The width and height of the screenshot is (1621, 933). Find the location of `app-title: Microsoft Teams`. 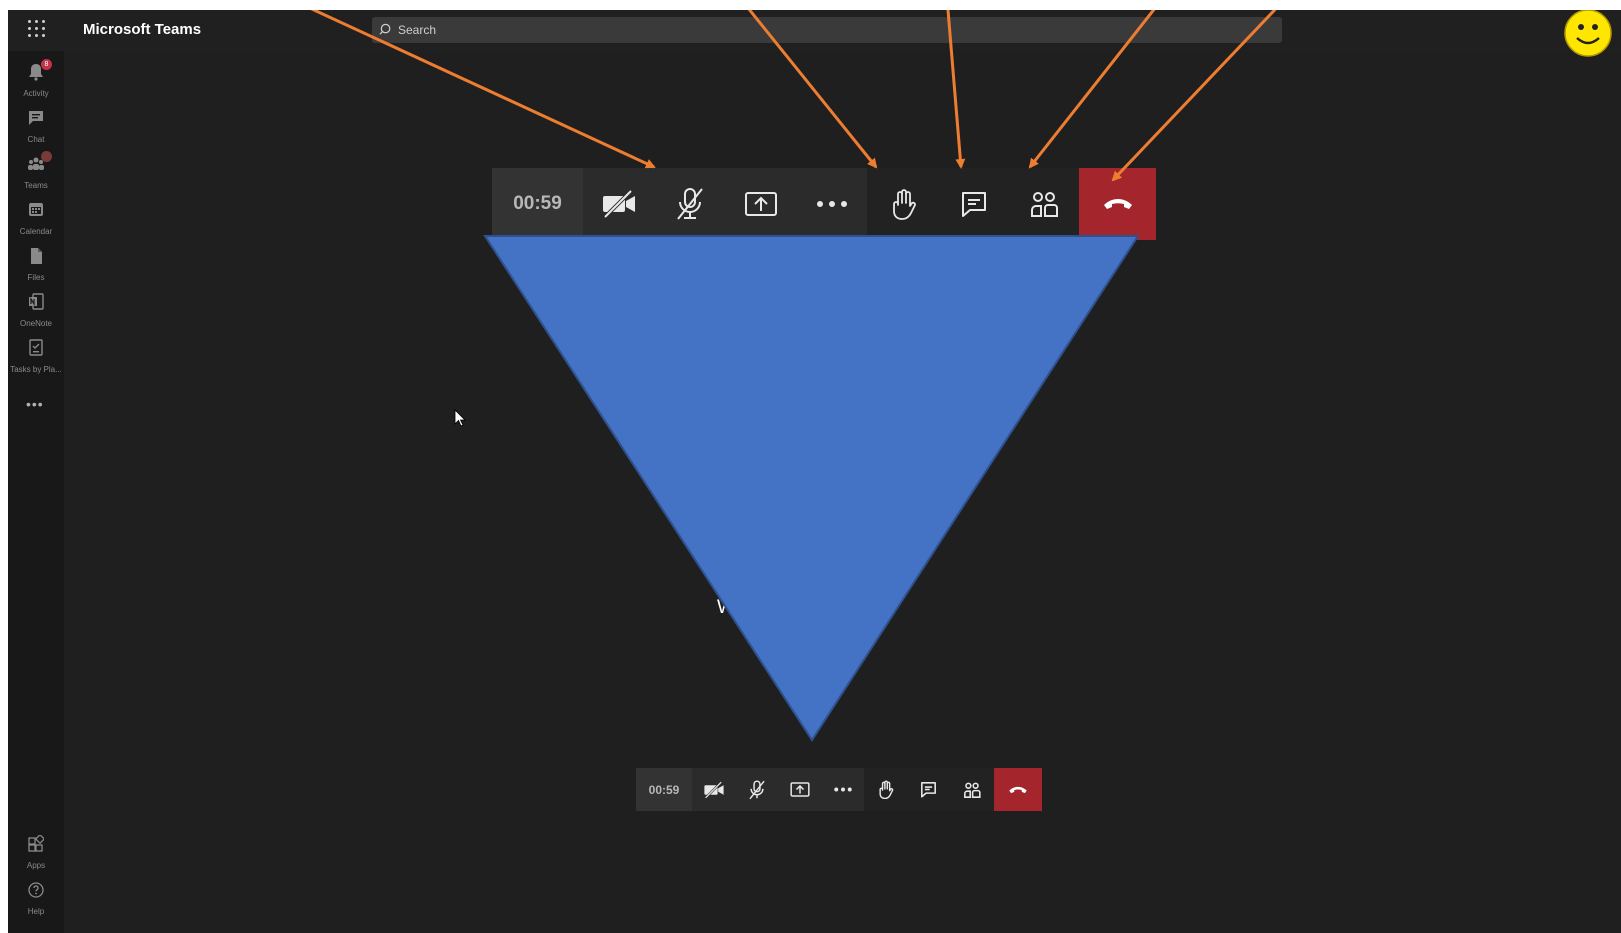

app-title: Microsoft Teams is located at coordinates (142, 29).